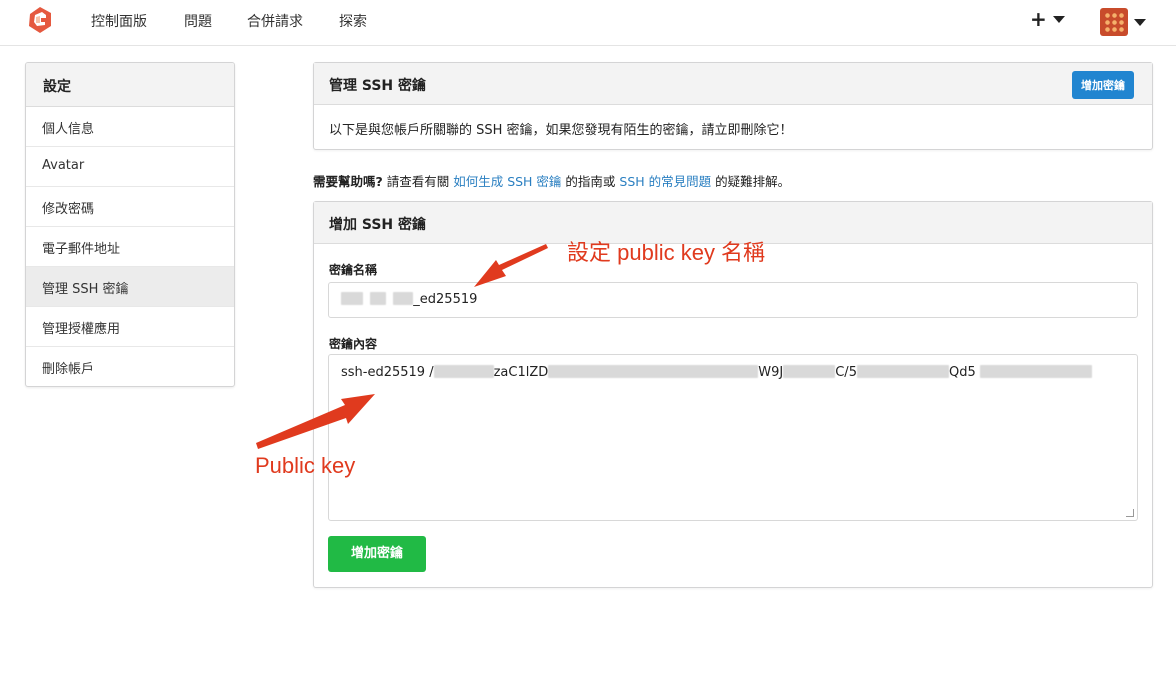 The image size is (1176, 693). Describe the element at coordinates (402, 346) in the screenshot. I see `annotation-arrows` at that location.